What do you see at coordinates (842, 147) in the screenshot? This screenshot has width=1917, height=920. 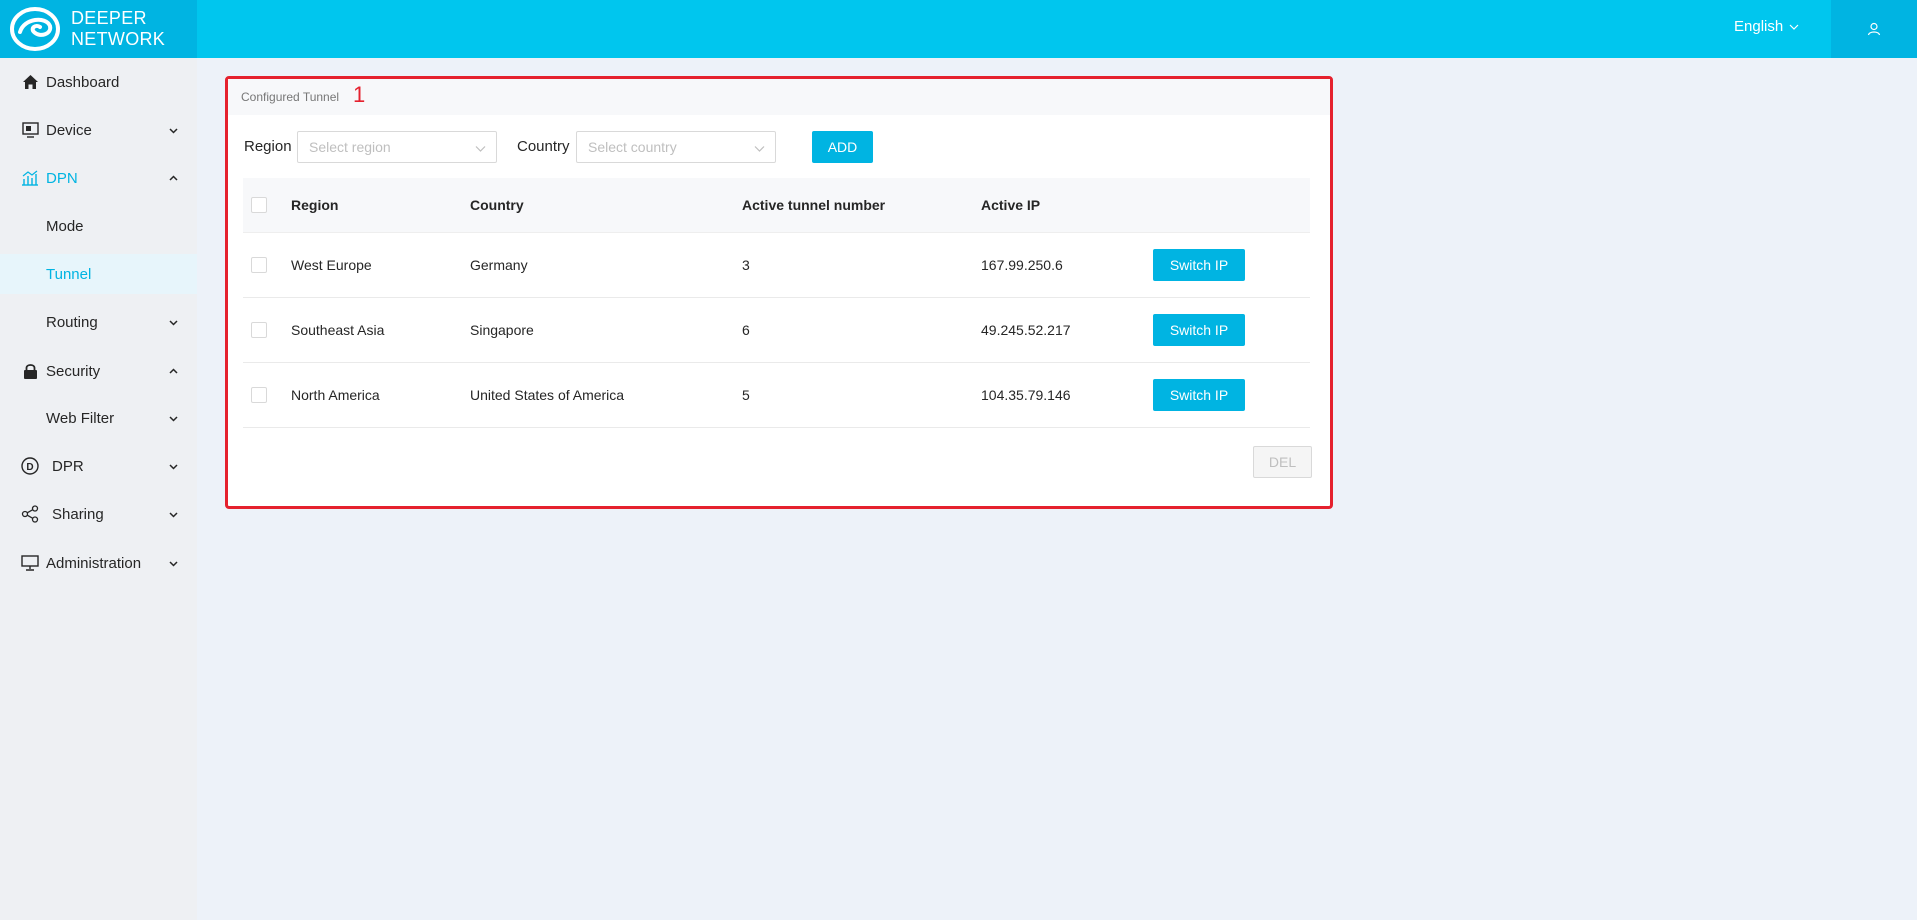 I see `add-button: ADD` at bounding box center [842, 147].